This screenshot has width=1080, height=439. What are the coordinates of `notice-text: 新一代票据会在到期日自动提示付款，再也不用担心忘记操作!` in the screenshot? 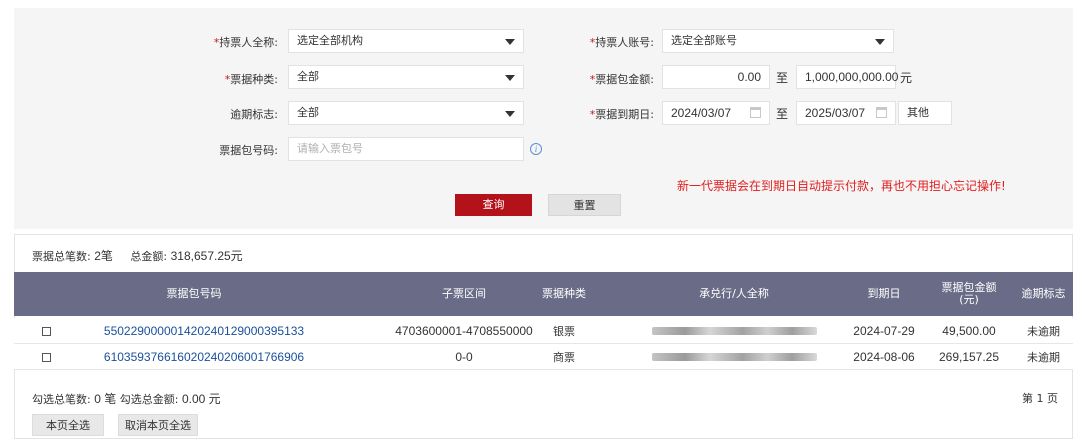 It's located at (841, 186).